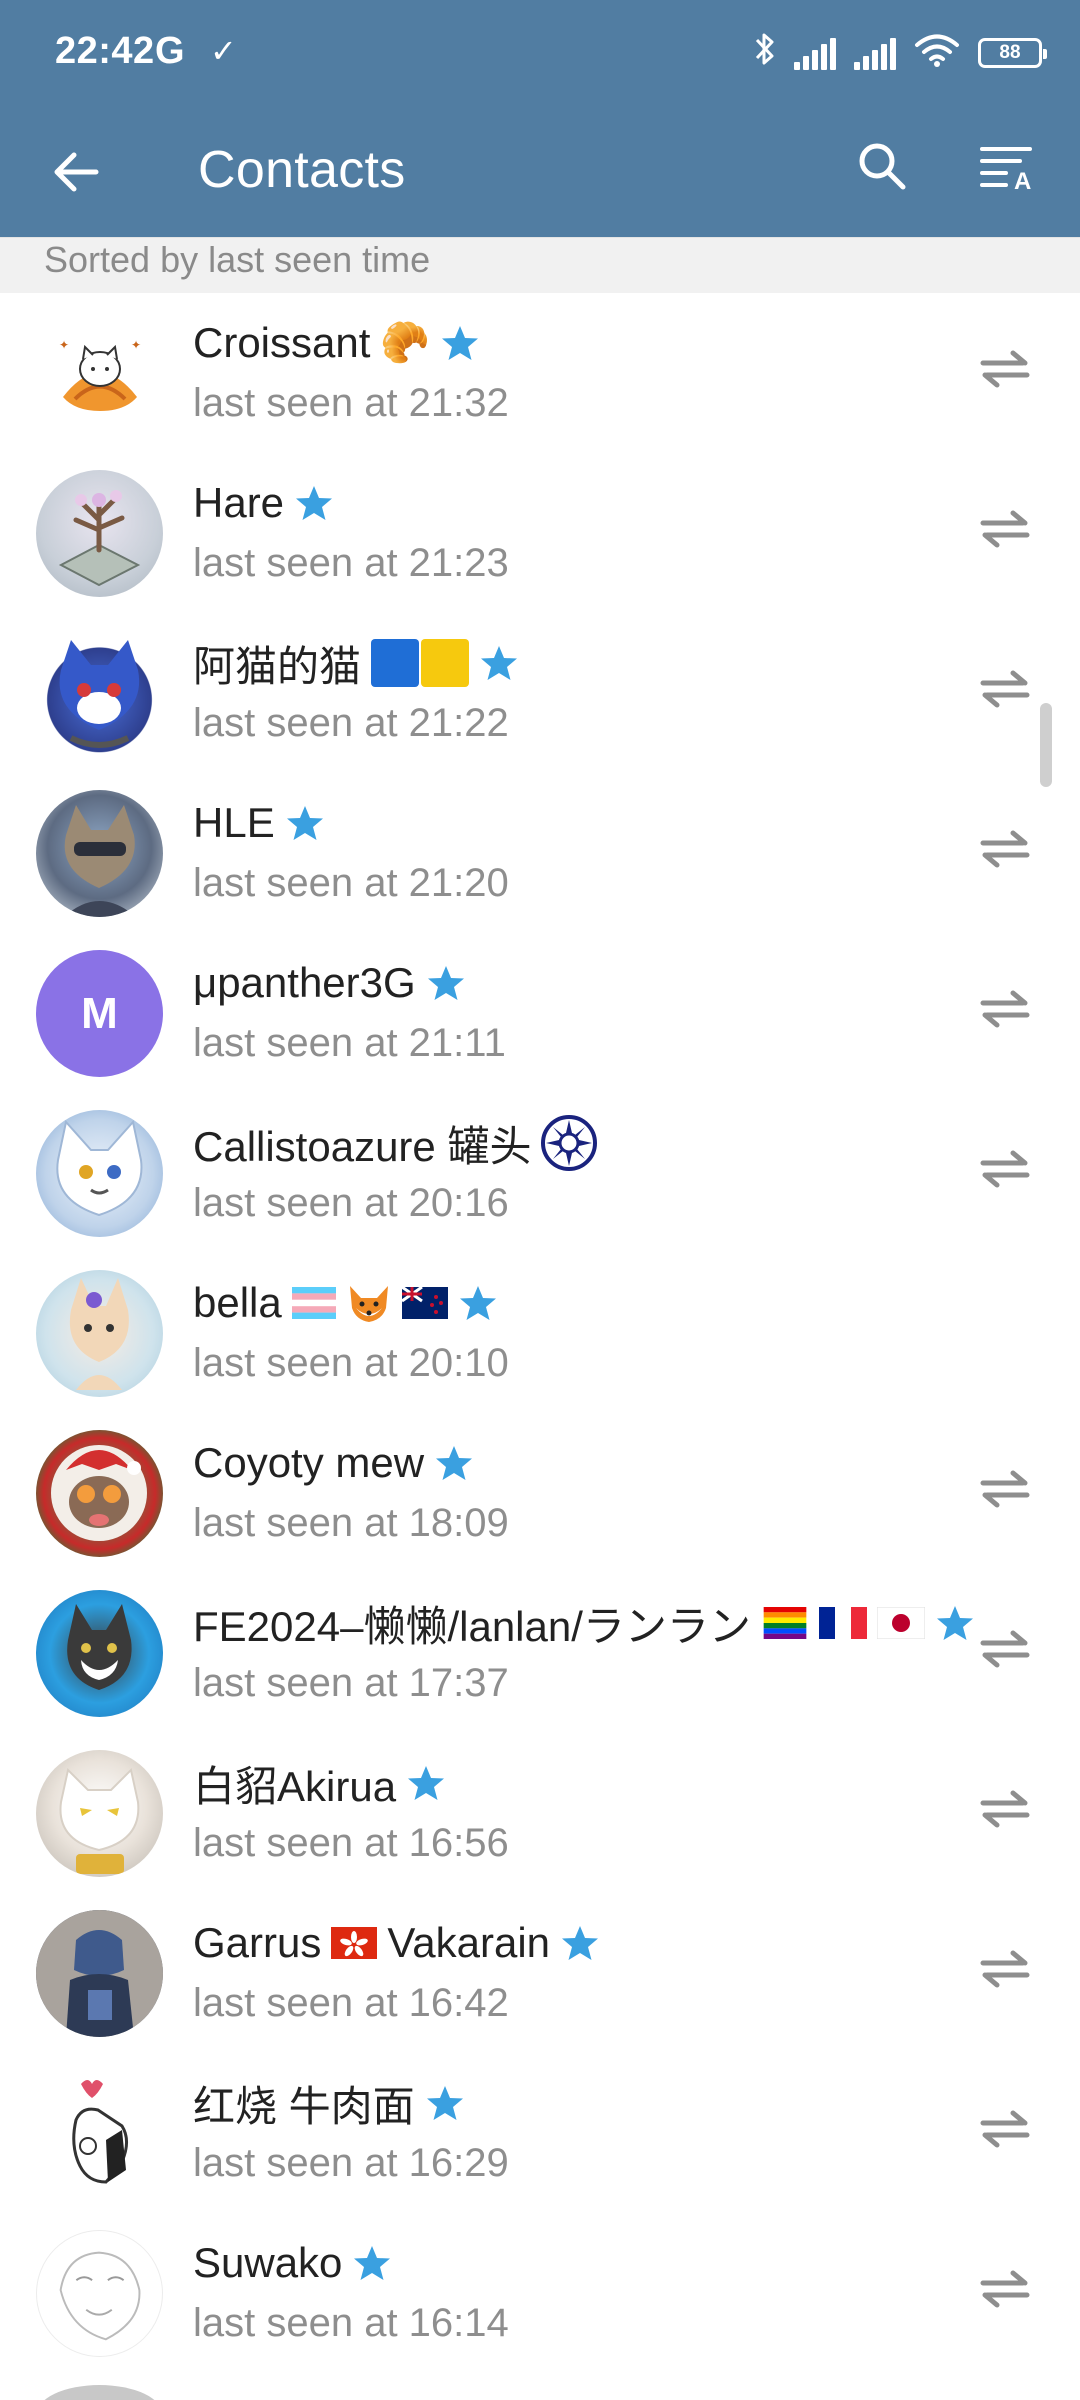 The width and height of the screenshot is (1080, 2400). What do you see at coordinates (351, 2003) in the screenshot?
I see `last-seen: last seen at 16:42` at bounding box center [351, 2003].